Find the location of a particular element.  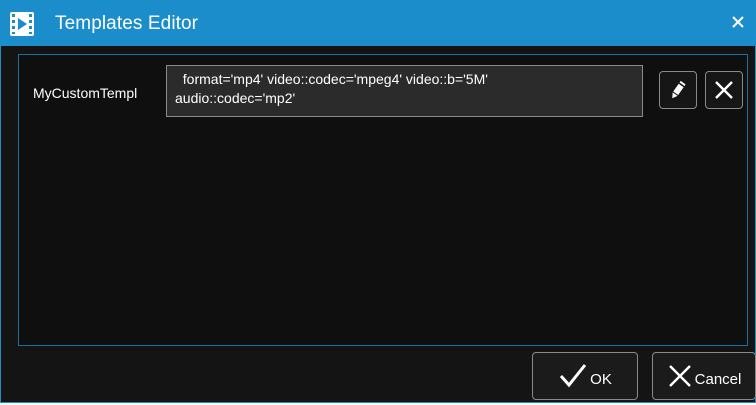

pencil-icon is located at coordinates (678, 90).